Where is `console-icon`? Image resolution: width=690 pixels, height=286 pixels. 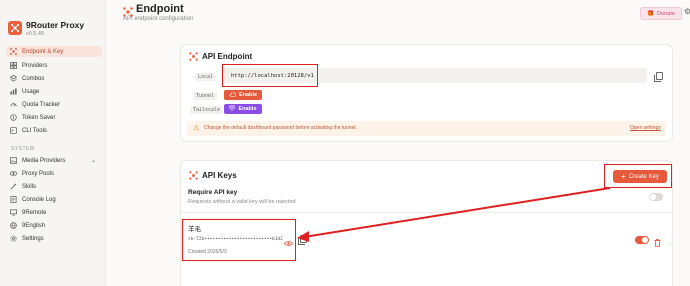
console-icon is located at coordinates (13, 199).